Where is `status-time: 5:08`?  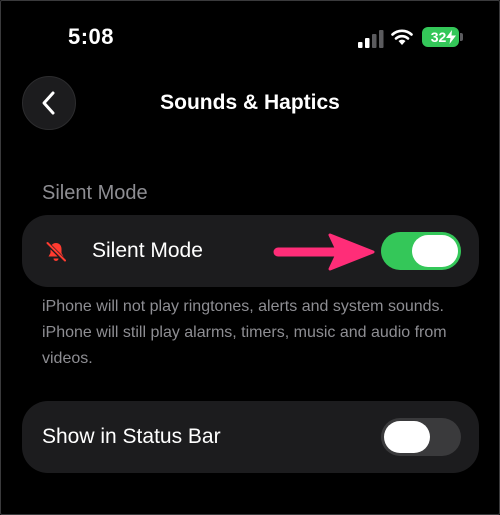 status-time: 5:08 is located at coordinates (91, 36).